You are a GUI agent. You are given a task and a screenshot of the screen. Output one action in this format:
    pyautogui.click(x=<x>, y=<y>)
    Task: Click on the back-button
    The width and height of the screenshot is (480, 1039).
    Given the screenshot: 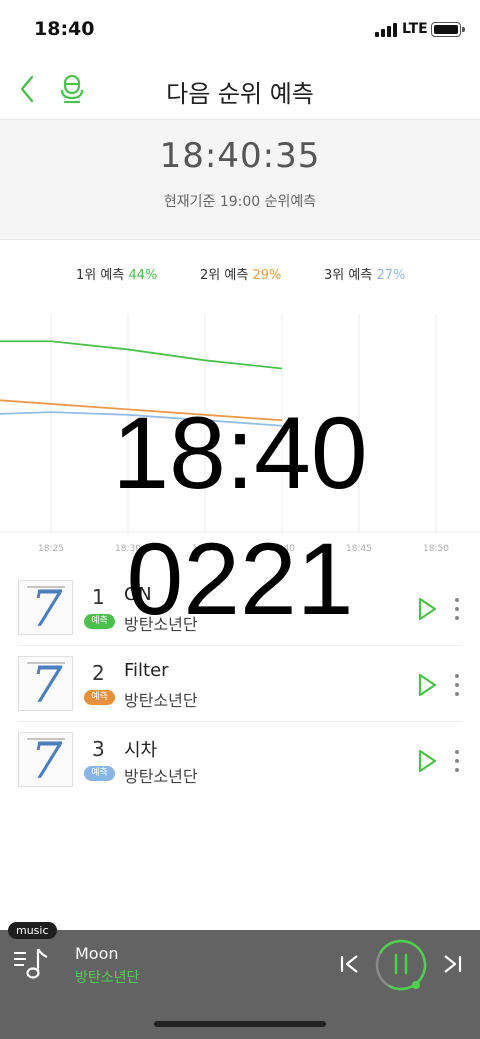 What is the action you would take?
    pyautogui.click(x=29, y=89)
    